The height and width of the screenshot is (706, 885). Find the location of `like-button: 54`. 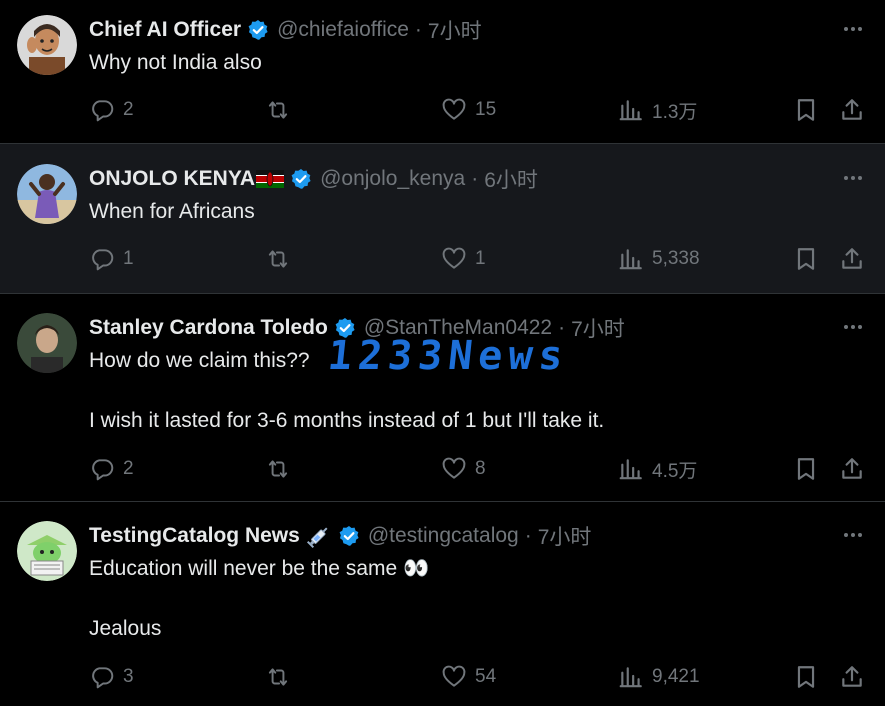

like-button: 54 is located at coordinates (468, 677).